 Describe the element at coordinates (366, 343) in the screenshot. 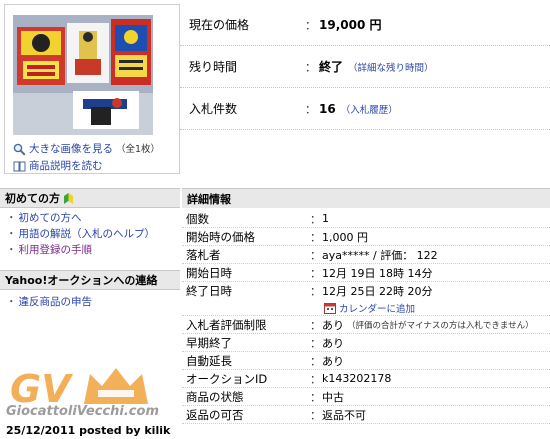

I see `detail-row-early-end: 早期終了 ： あり` at that location.